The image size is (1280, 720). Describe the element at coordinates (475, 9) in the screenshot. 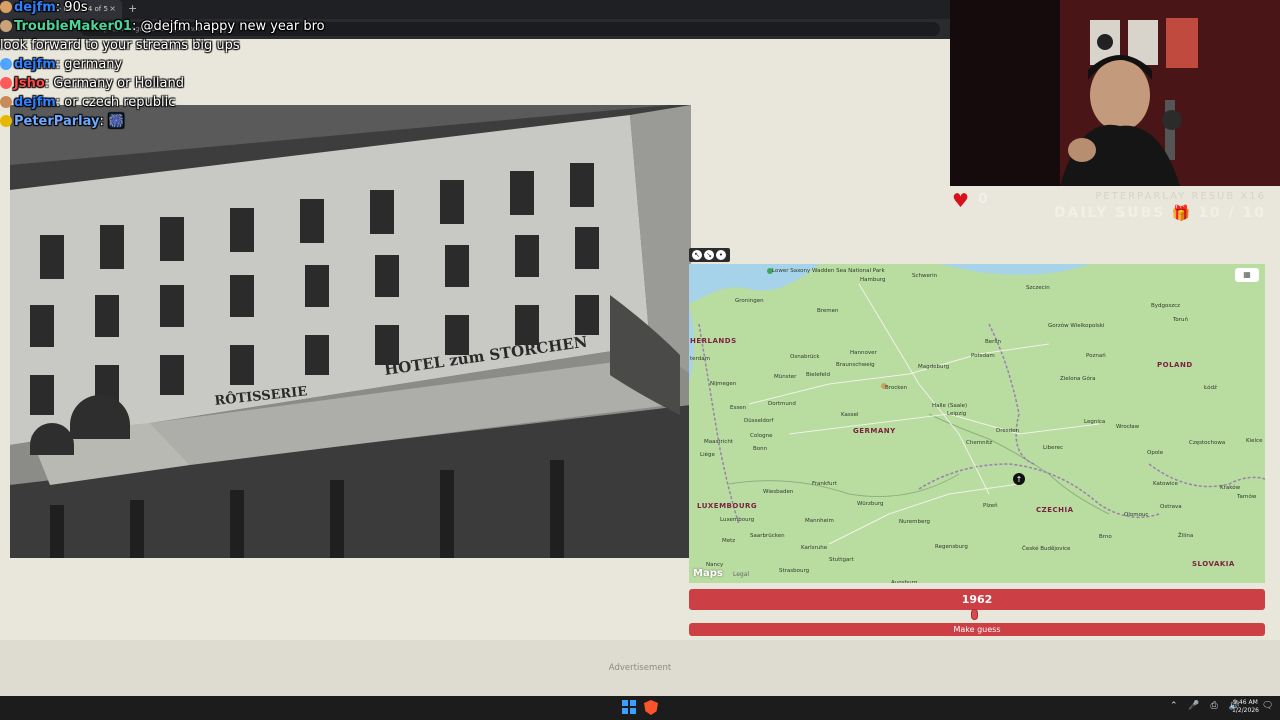

I see `browser-tab-bar: Timeguessr - Round 4 of 5 × +` at that location.